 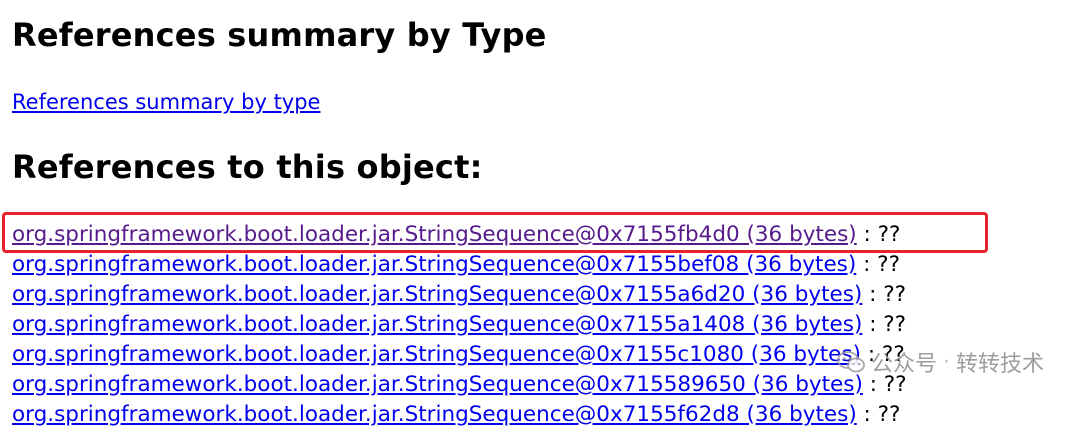 What do you see at coordinates (247, 167) in the screenshot?
I see `heading-references-to-object: References to this object:` at bounding box center [247, 167].